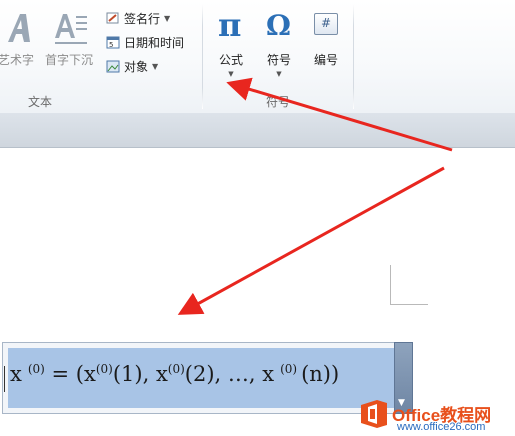  I want to click on term3-sup: (0), so click(289, 369).